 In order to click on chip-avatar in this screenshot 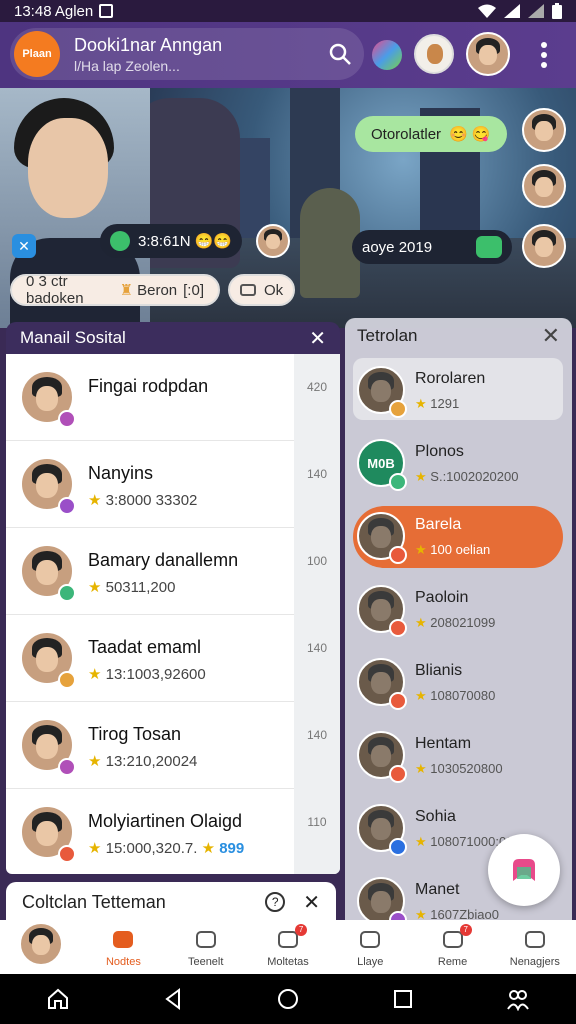, I will do `click(273, 241)`.